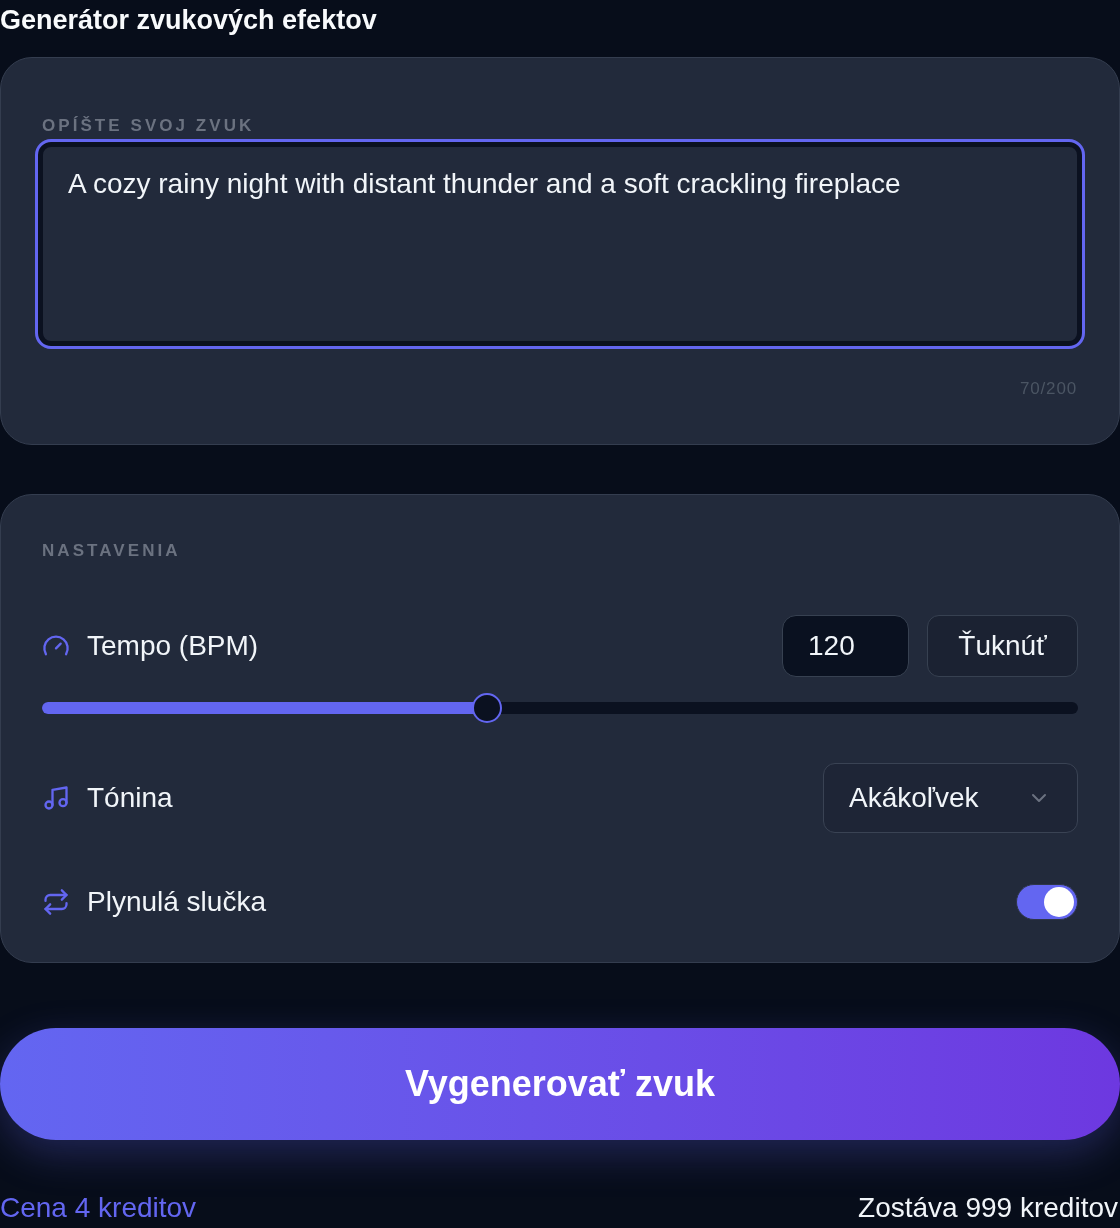 Image resolution: width=1120 pixels, height=1228 pixels. I want to click on setting-label: Tempo (BPM), so click(173, 646).